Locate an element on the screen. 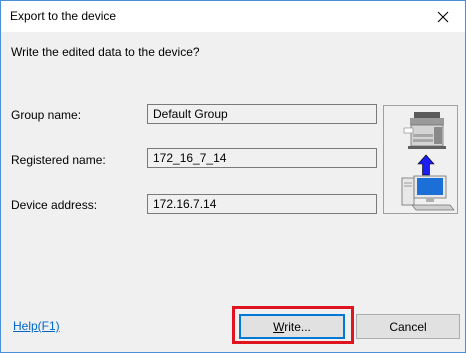 The height and width of the screenshot is (353, 466). device-address-label: Device address: is located at coordinates (54, 205).